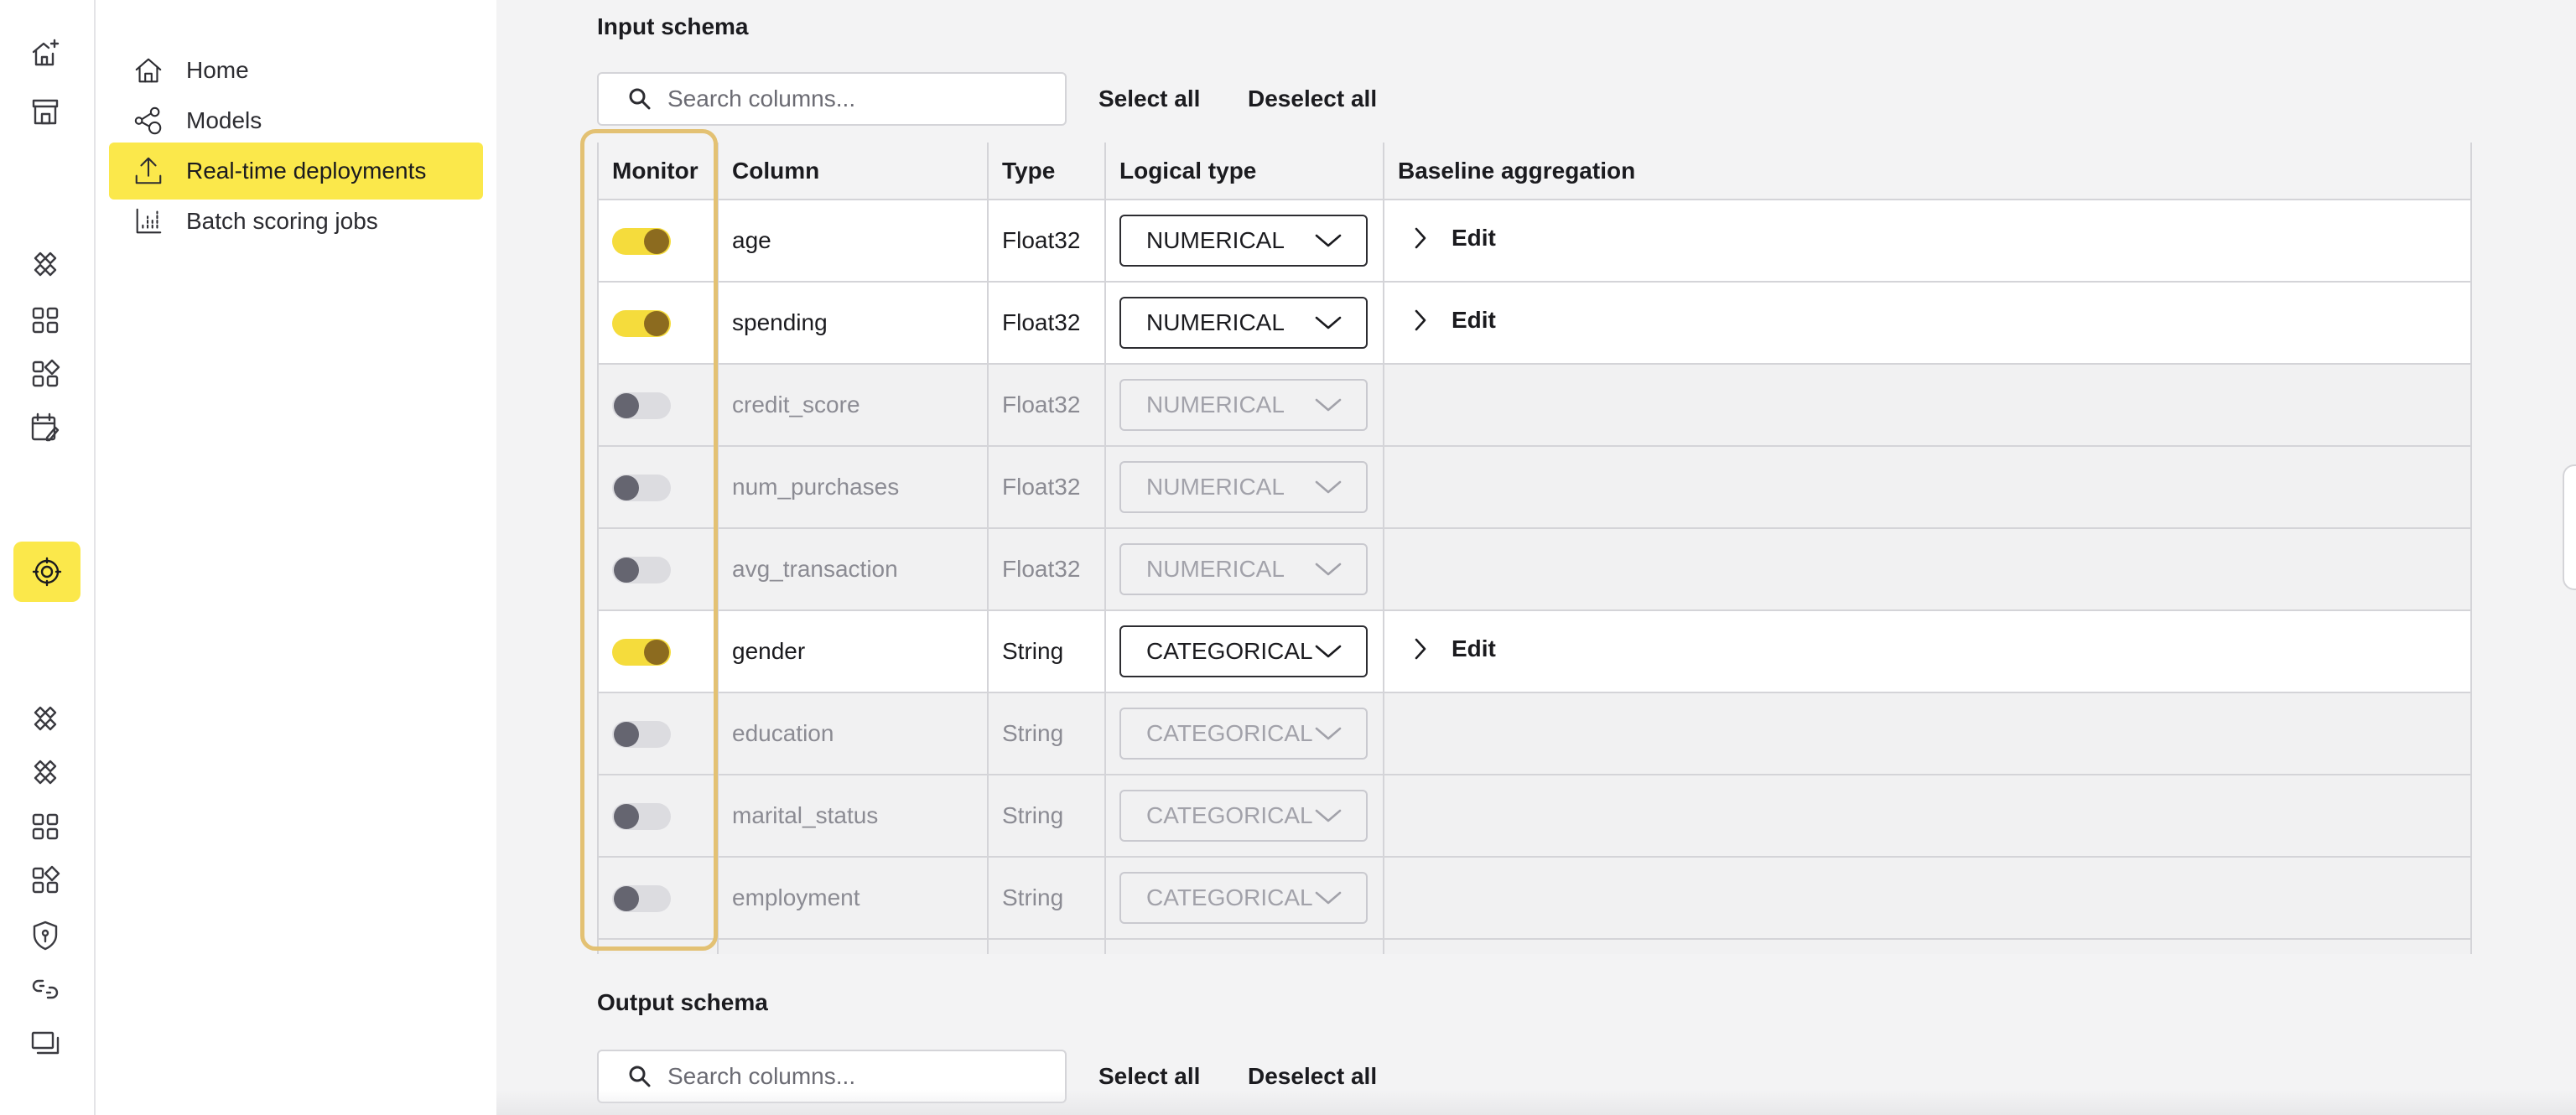 The image size is (2576, 1115). What do you see at coordinates (853, 241) in the screenshot?
I see `column-name-cell: age` at bounding box center [853, 241].